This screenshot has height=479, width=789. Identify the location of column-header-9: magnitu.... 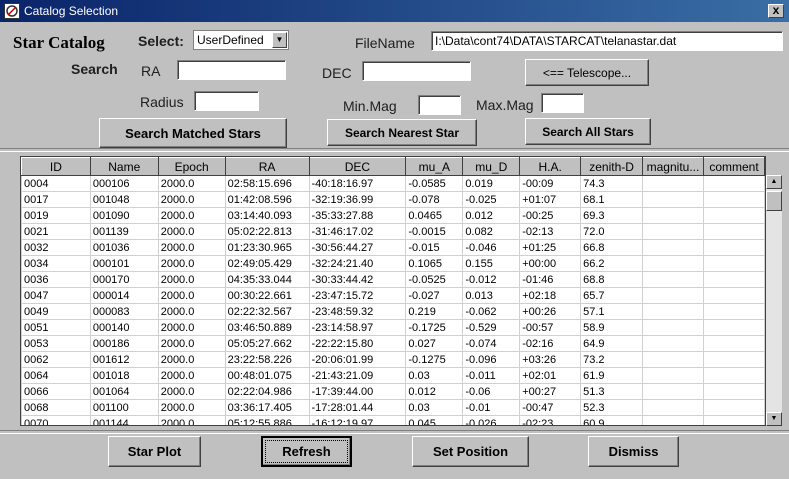
(673, 166).